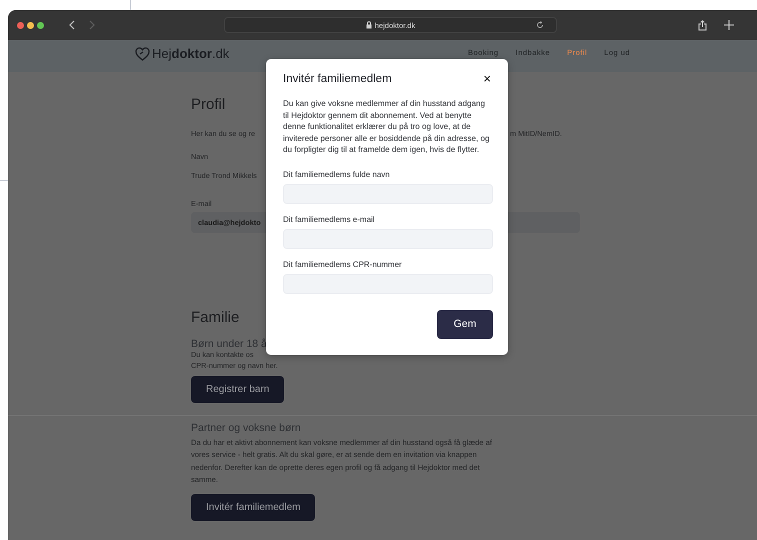 The width and height of the screenshot is (757, 540). What do you see at coordinates (20, 25) in the screenshot?
I see `close-window-icon` at bounding box center [20, 25].